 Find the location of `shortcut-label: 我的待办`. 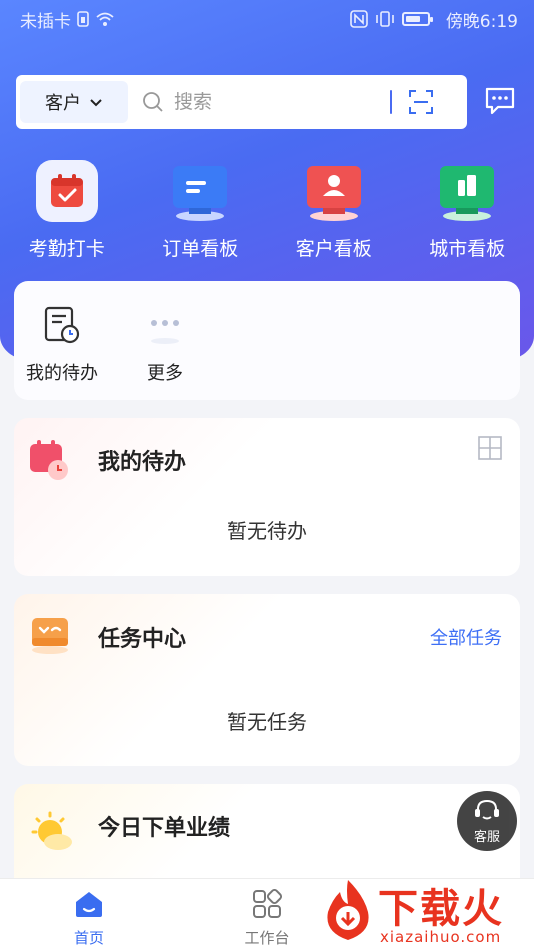

shortcut-label: 我的待办 is located at coordinates (62, 373).